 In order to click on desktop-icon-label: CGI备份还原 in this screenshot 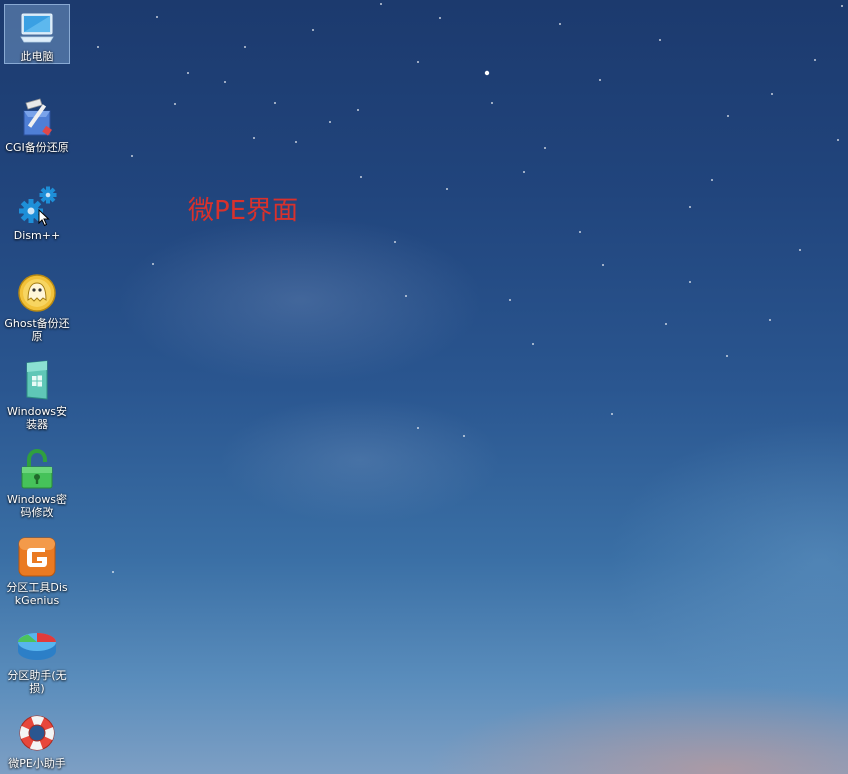, I will do `click(37, 147)`.